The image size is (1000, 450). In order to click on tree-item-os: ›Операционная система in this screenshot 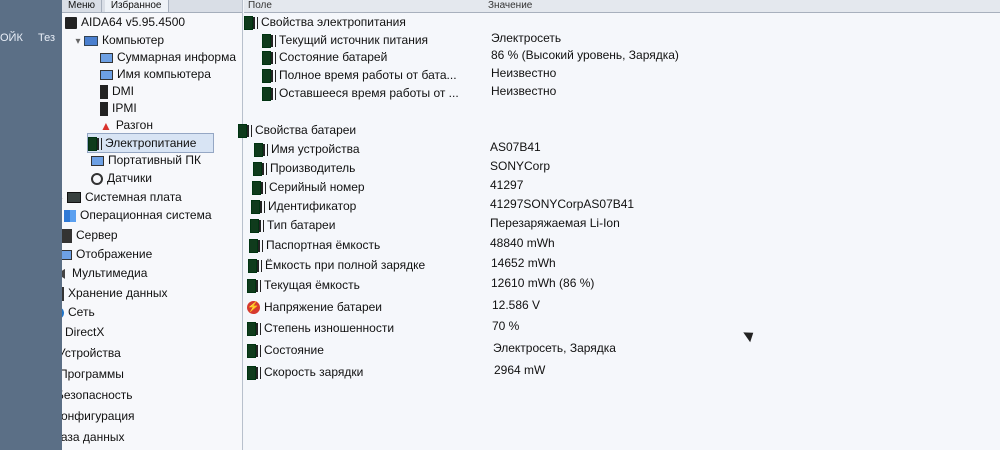, I will do `click(137, 215)`.